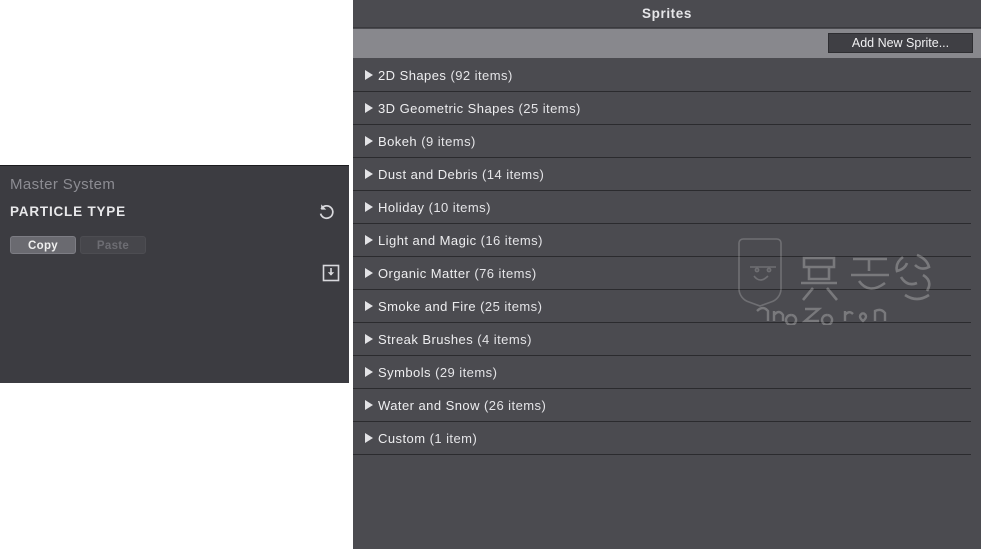  Describe the element at coordinates (515, 405) in the screenshot. I see `category-item-count: (26 items)` at that location.